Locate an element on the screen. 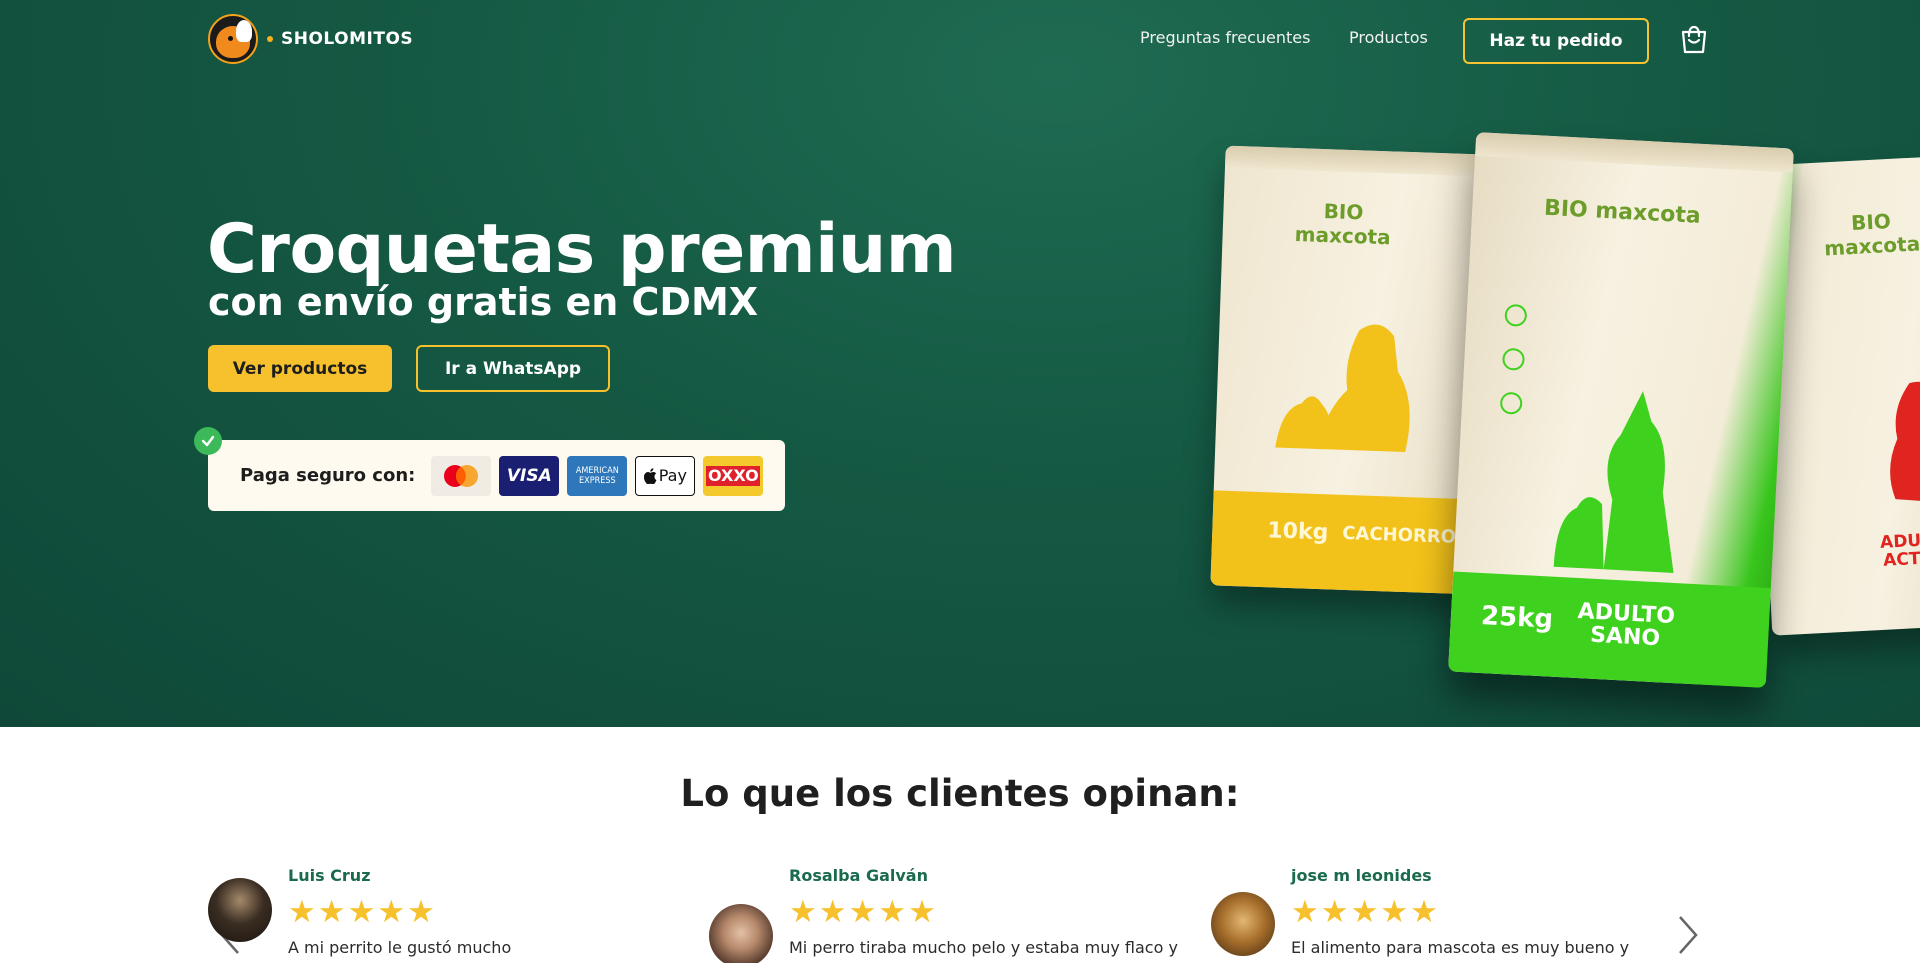 The height and width of the screenshot is (963, 1920). payment-label: Paga seguro con: is located at coordinates (328, 475).